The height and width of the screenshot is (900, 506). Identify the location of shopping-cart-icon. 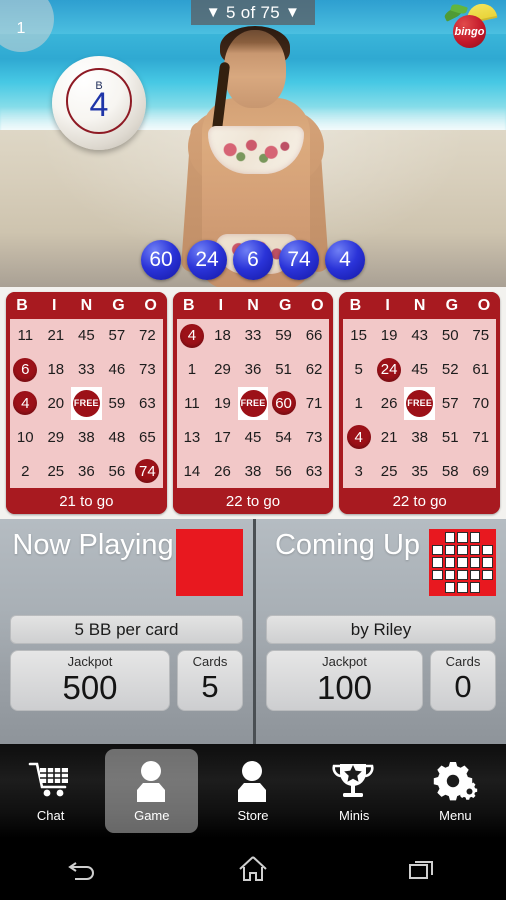
(51, 782).